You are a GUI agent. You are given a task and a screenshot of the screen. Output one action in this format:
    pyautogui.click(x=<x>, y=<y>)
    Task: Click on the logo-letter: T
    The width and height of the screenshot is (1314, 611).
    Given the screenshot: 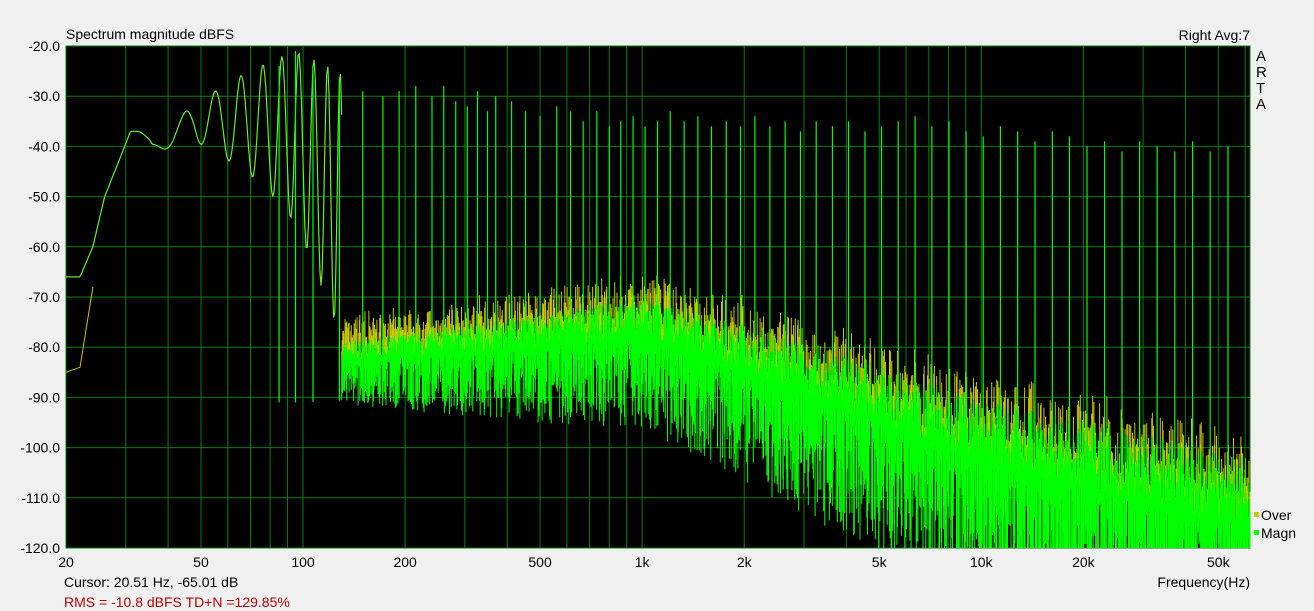 What is the action you would take?
    pyautogui.click(x=1260, y=88)
    